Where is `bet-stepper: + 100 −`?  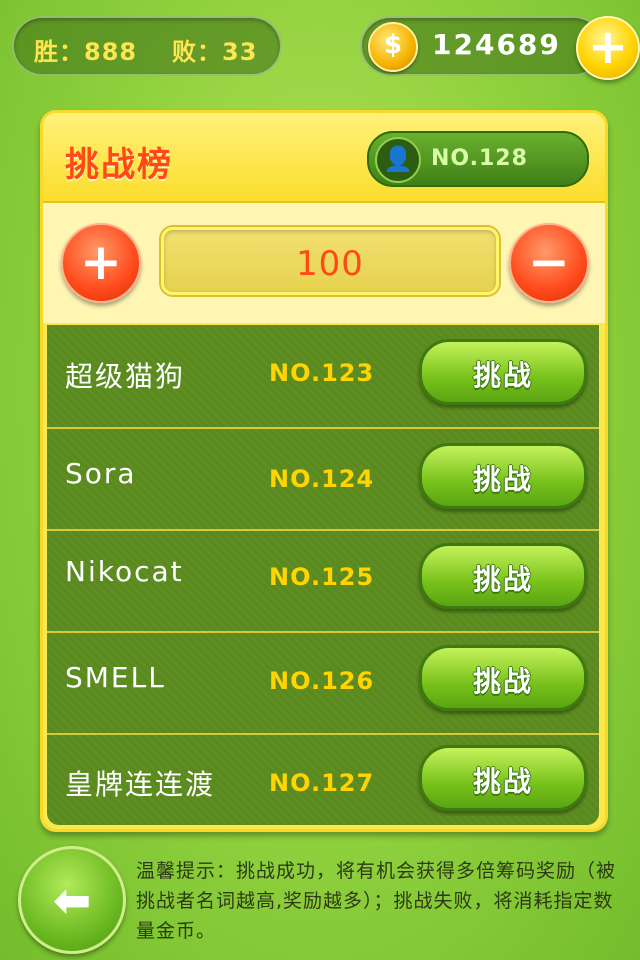 bet-stepper: + 100 − is located at coordinates (324, 263).